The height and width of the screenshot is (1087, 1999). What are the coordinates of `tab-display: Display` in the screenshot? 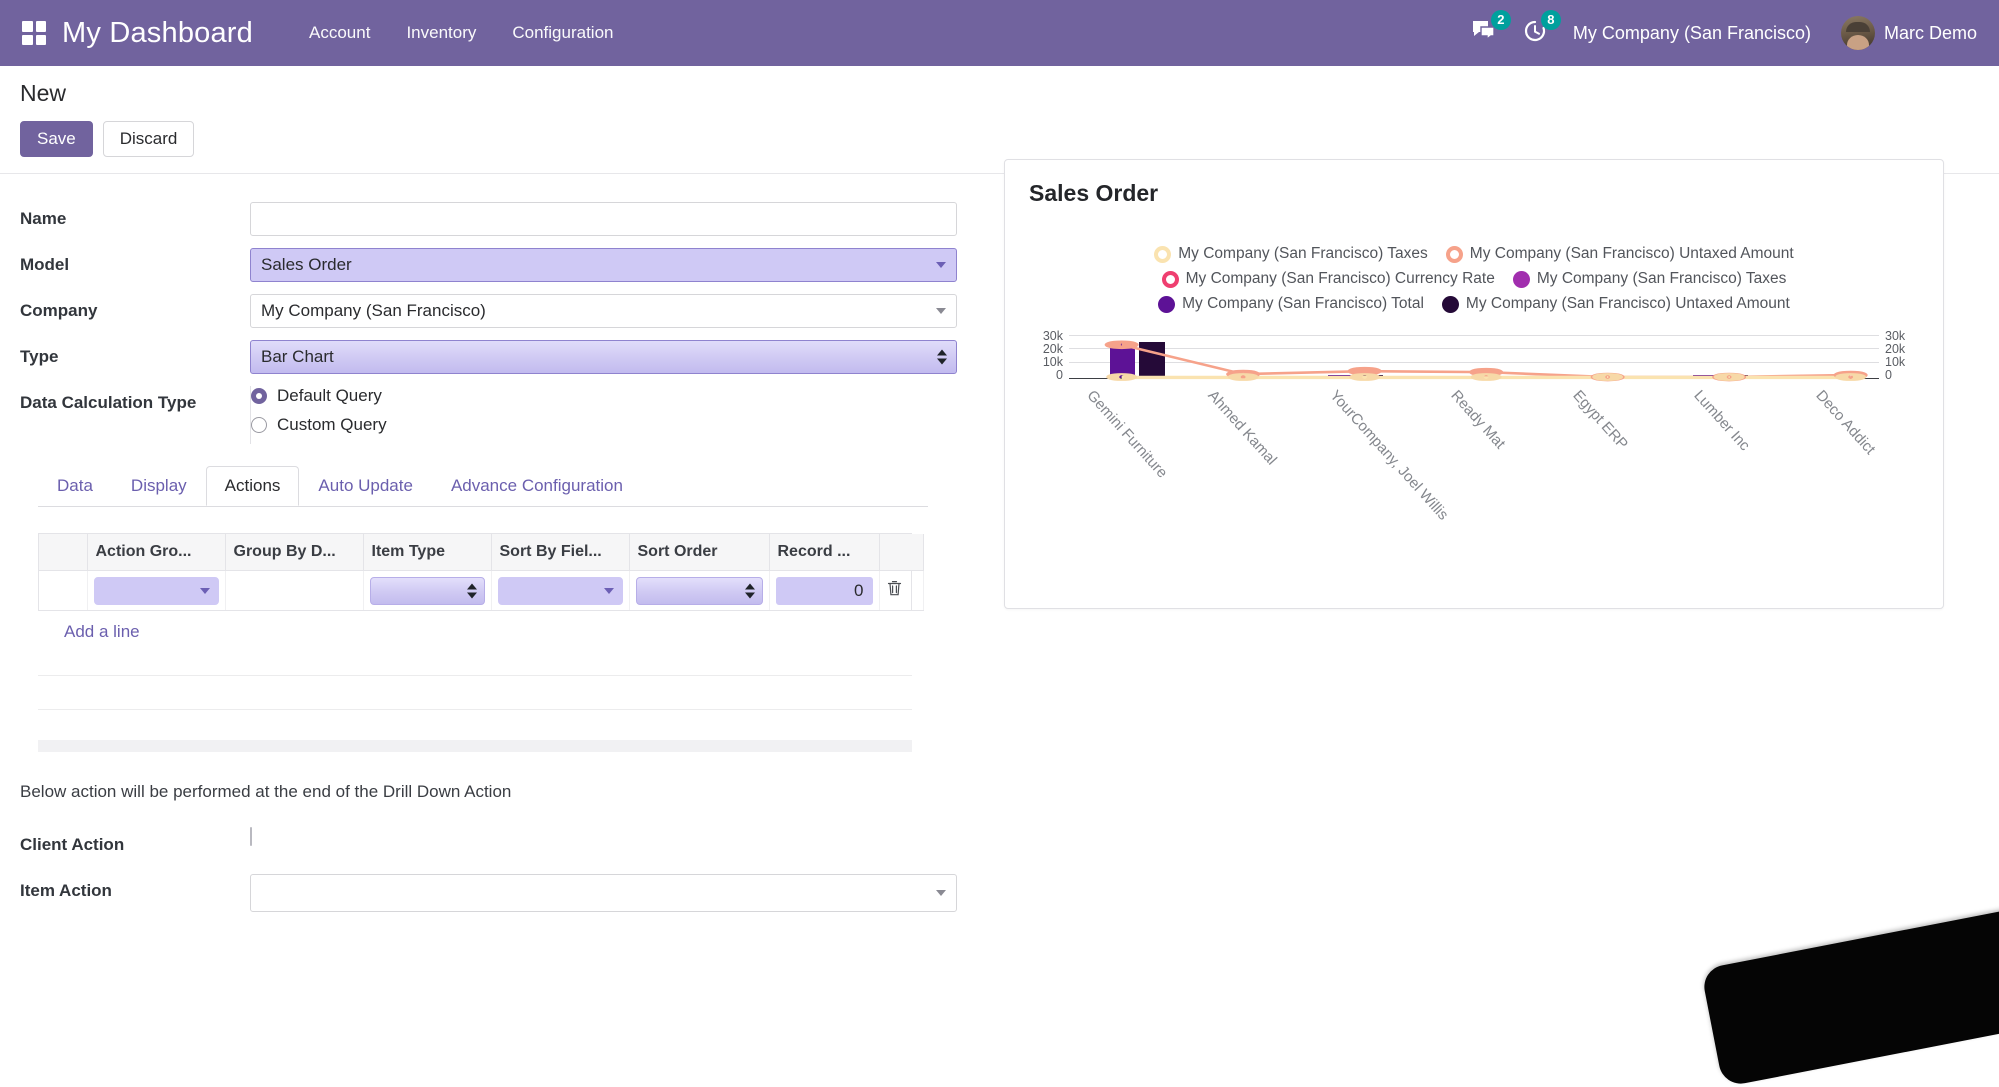 It's located at (159, 486).